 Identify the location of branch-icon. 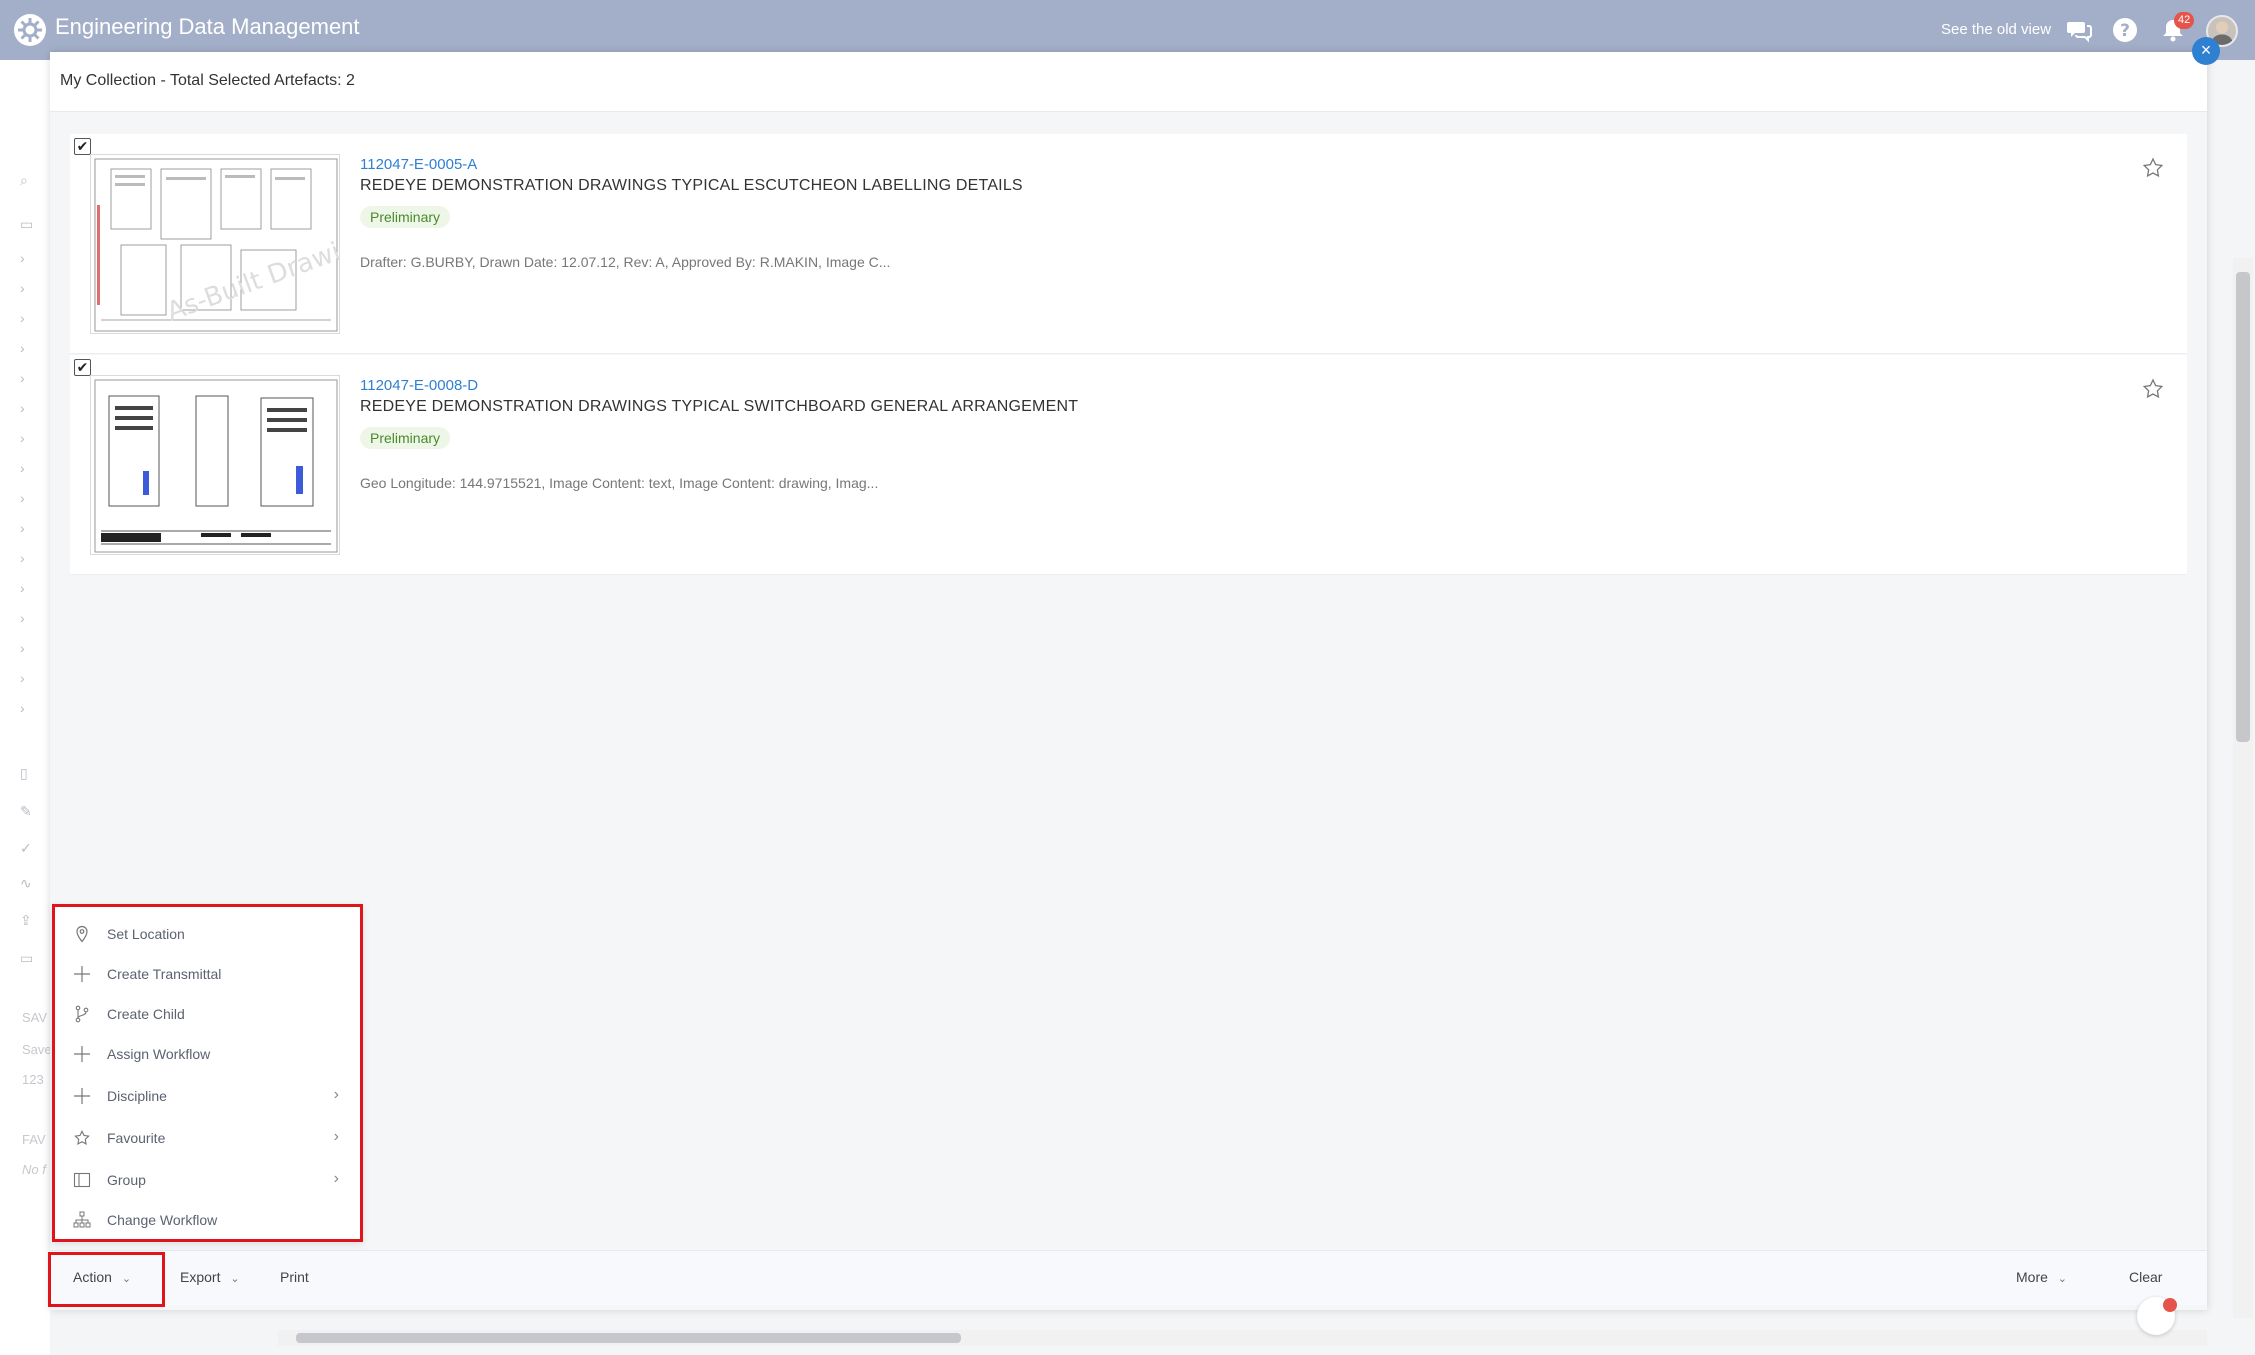
(82, 1014).